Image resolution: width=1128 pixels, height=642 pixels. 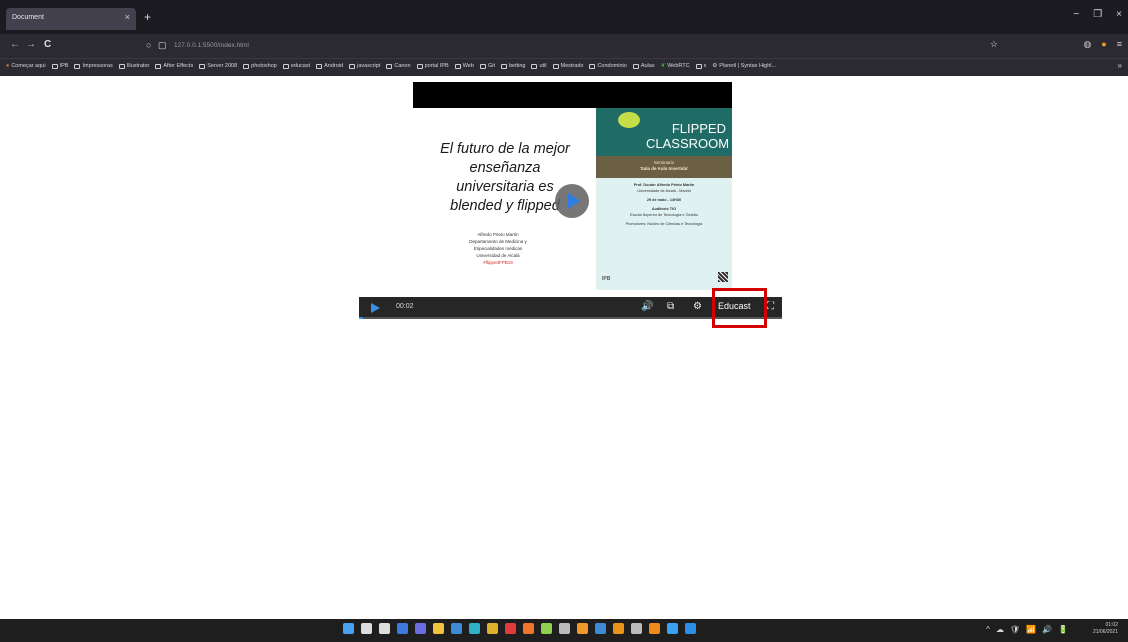 I want to click on bookmark-label: util, so click(x=543, y=66).